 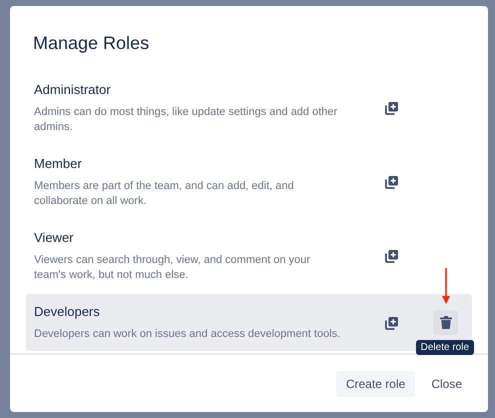 What do you see at coordinates (73, 90) in the screenshot?
I see `role-name: Administrator` at bounding box center [73, 90].